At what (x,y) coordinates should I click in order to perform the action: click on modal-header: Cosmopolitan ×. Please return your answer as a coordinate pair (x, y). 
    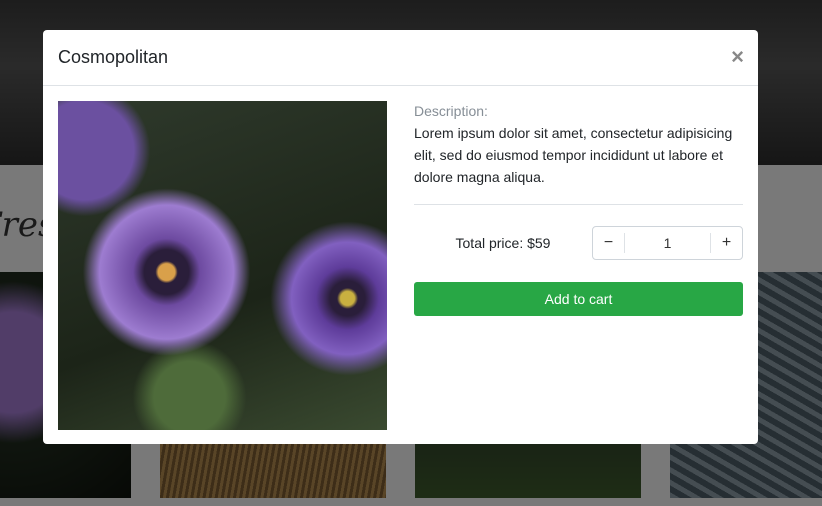
    Looking at the image, I should click on (400, 58).